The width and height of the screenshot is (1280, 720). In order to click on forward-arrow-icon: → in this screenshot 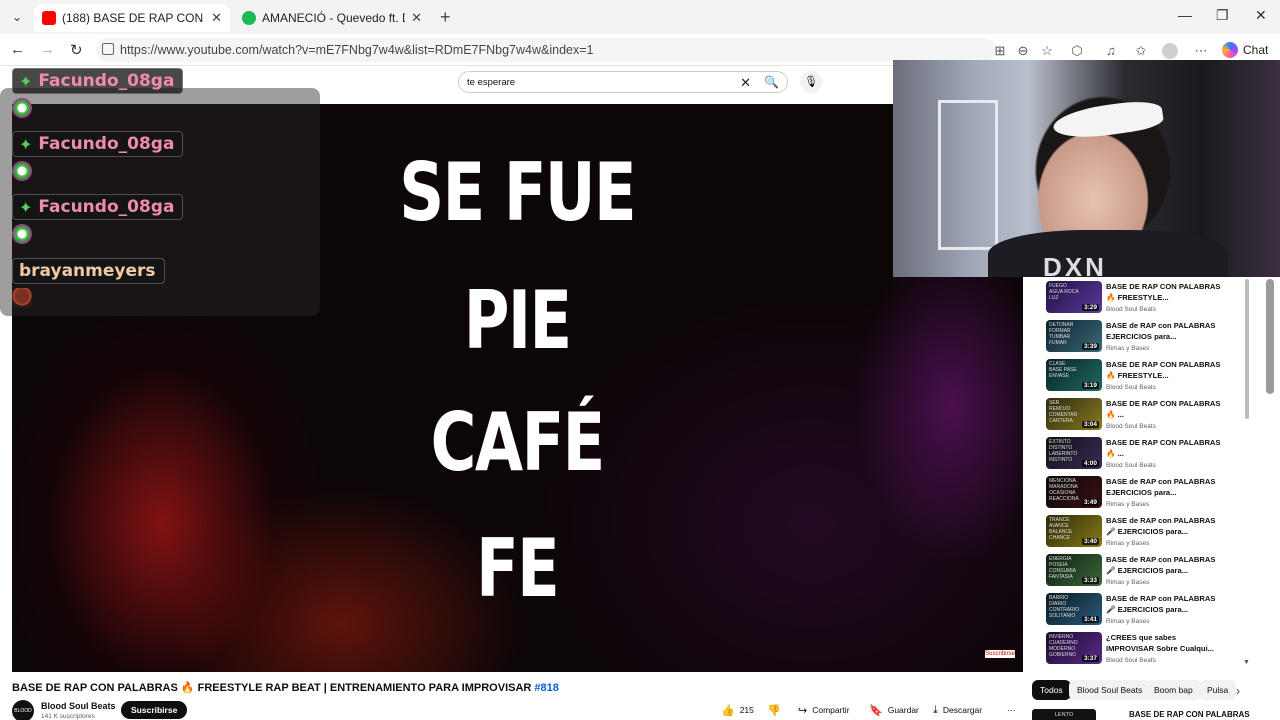, I will do `click(47, 49)`.